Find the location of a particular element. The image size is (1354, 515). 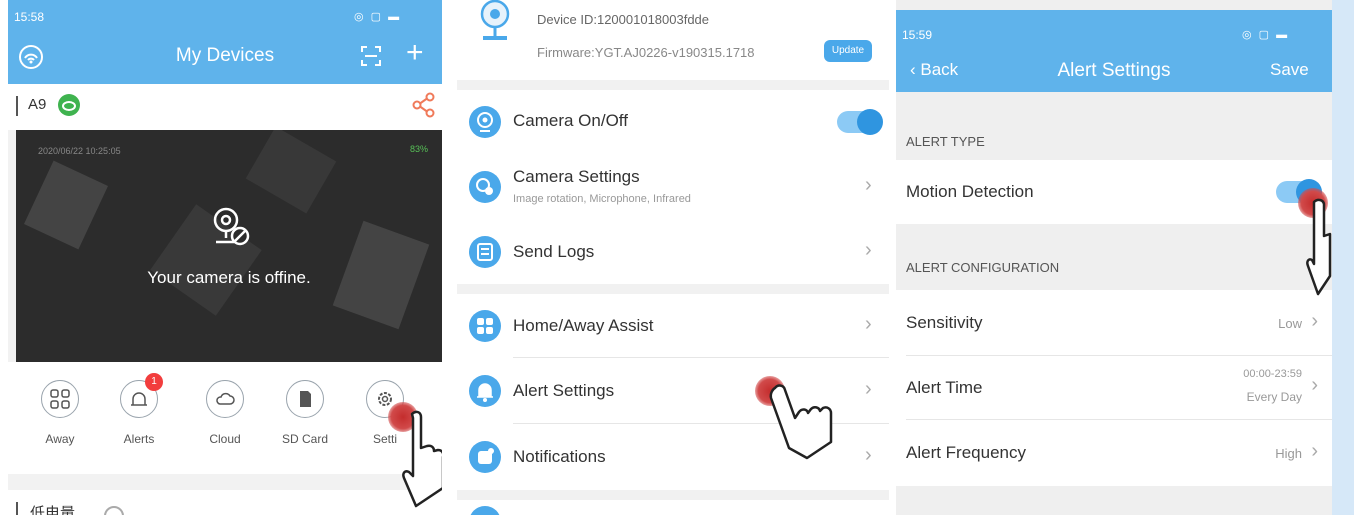

scan-icon is located at coordinates (371, 56).